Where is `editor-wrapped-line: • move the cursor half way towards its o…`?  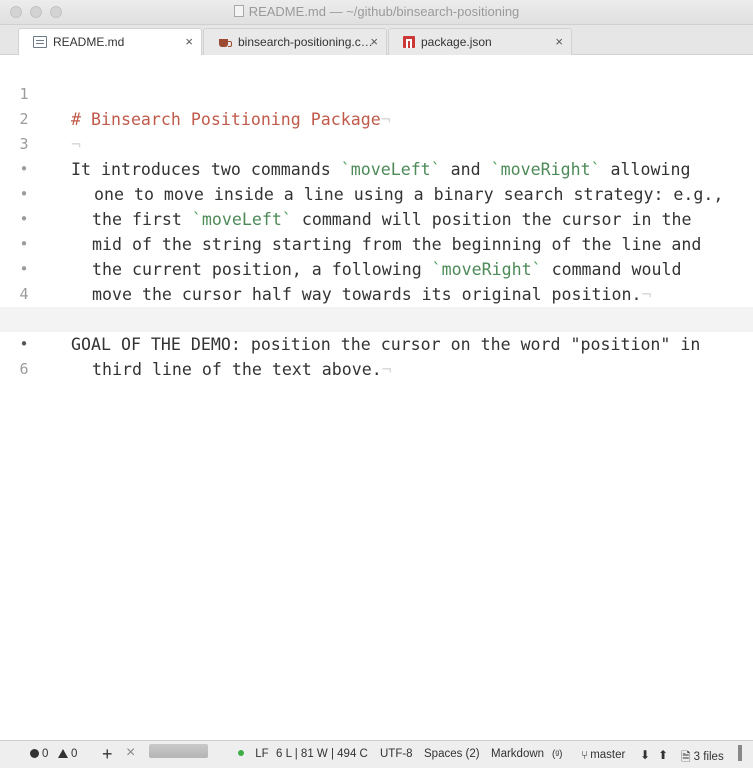
editor-wrapped-line: • move the cursor half way towards its o… is located at coordinates (376, 268).